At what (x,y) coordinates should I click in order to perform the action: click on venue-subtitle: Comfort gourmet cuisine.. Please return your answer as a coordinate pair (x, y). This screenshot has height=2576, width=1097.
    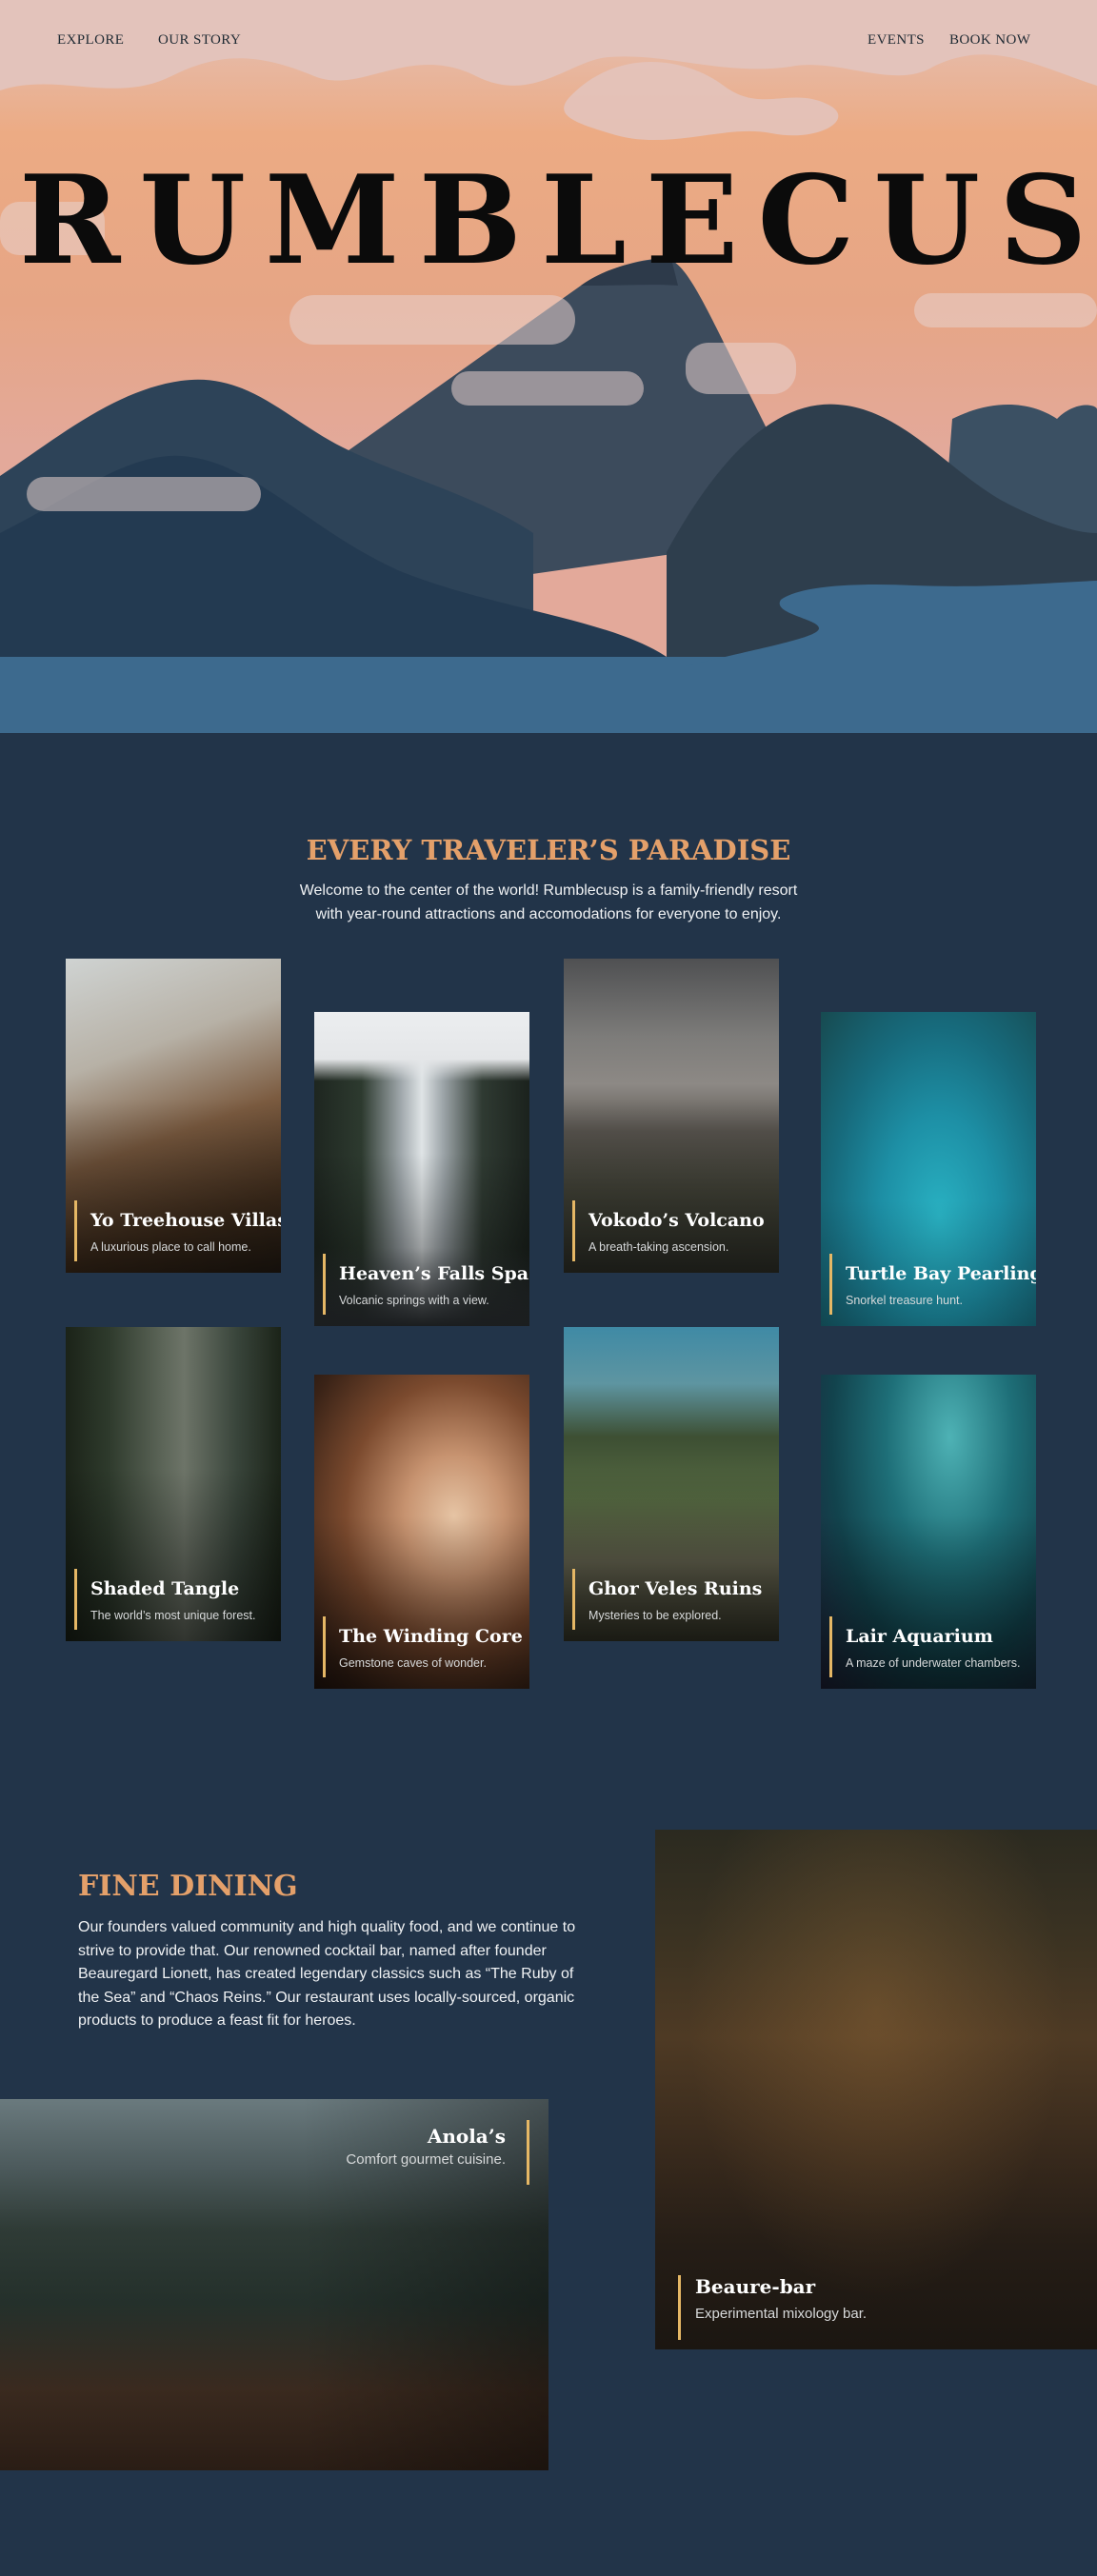
    Looking at the image, I should click on (426, 2160).